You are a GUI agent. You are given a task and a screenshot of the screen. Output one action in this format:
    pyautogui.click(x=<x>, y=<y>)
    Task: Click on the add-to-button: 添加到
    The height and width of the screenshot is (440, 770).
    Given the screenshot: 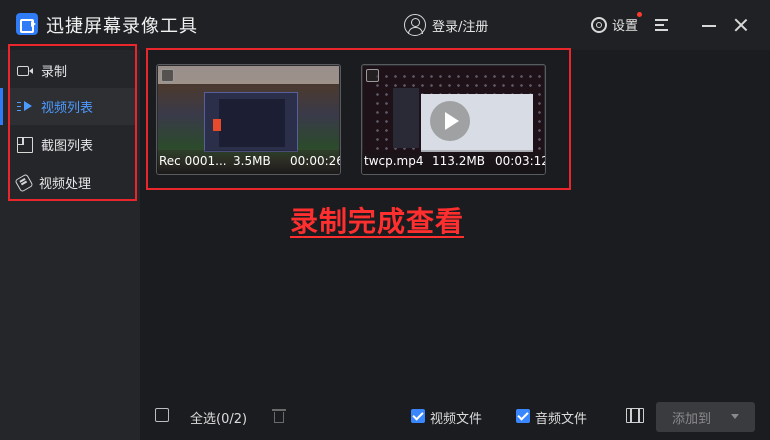 What is the action you would take?
    pyautogui.click(x=705, y=417)
    